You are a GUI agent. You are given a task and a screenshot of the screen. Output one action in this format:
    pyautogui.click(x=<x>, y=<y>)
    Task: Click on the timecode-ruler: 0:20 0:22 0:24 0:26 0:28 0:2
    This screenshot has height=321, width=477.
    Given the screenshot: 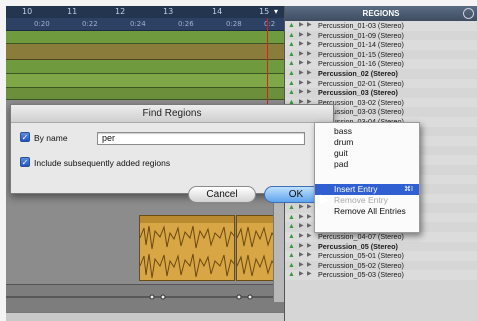 What is the action you would take?
    pyautogui.click(x=145, y=24)
    